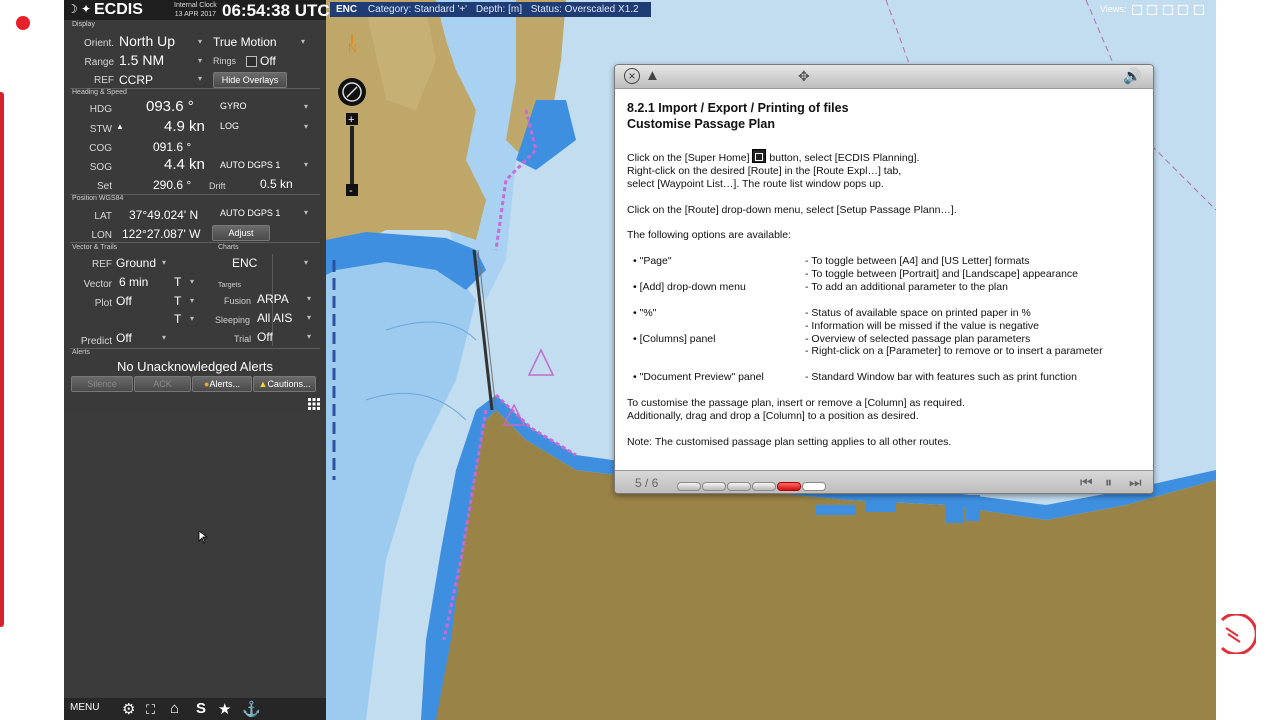 The height and width of the screenshot is (720, 1280). Describe the element at coordinates (100, 109) in the screenshot. I see `hdg-label: HDG` at that location.